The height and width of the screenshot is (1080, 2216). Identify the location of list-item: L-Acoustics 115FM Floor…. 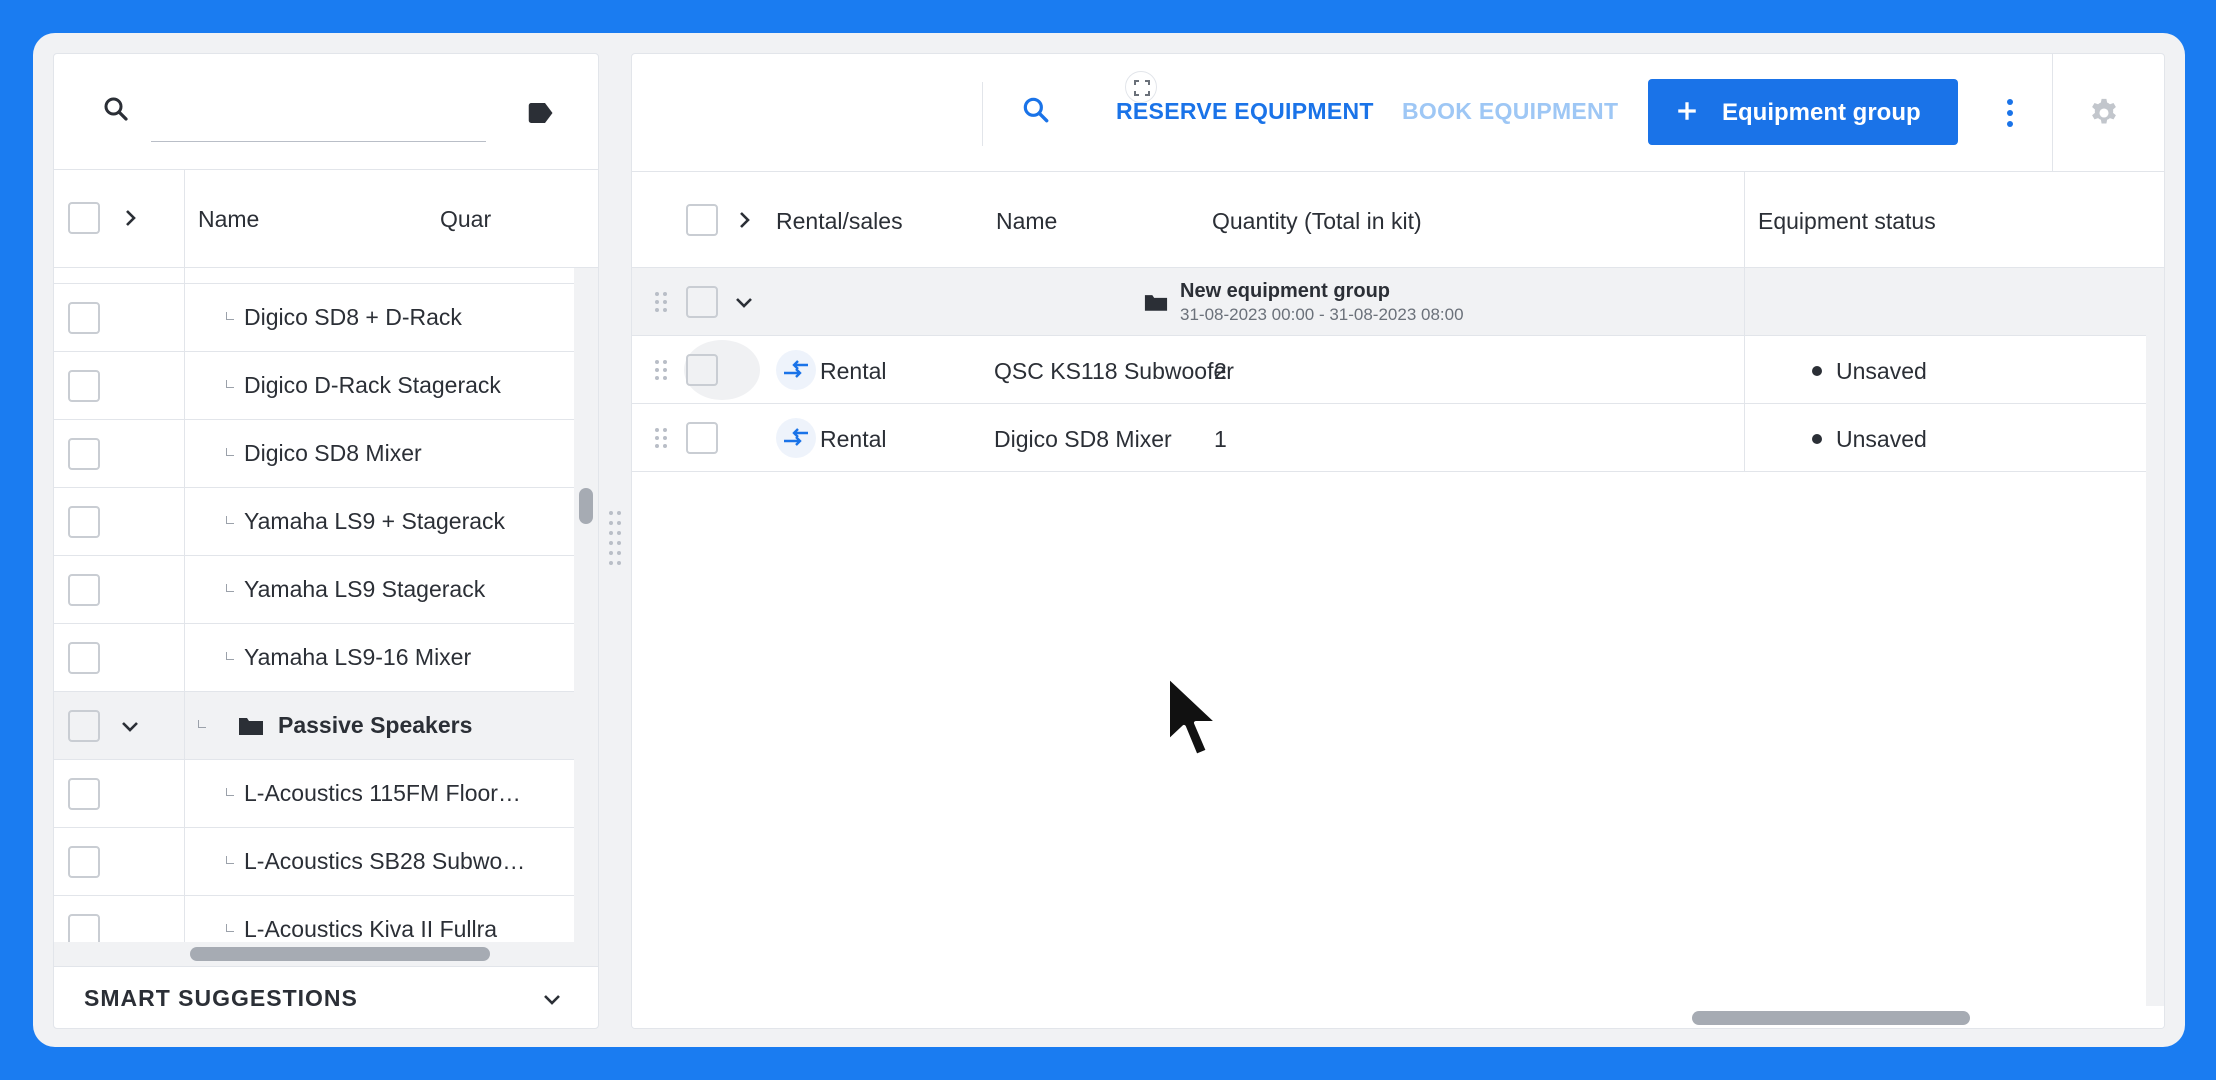
(314, 794).